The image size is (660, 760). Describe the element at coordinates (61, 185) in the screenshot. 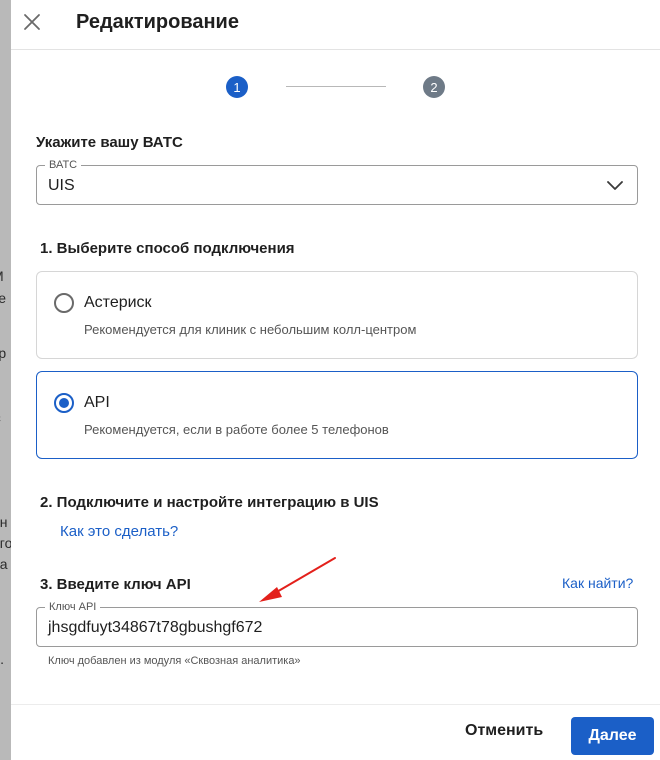

I see `pbx-select-value: UIS` at that location.